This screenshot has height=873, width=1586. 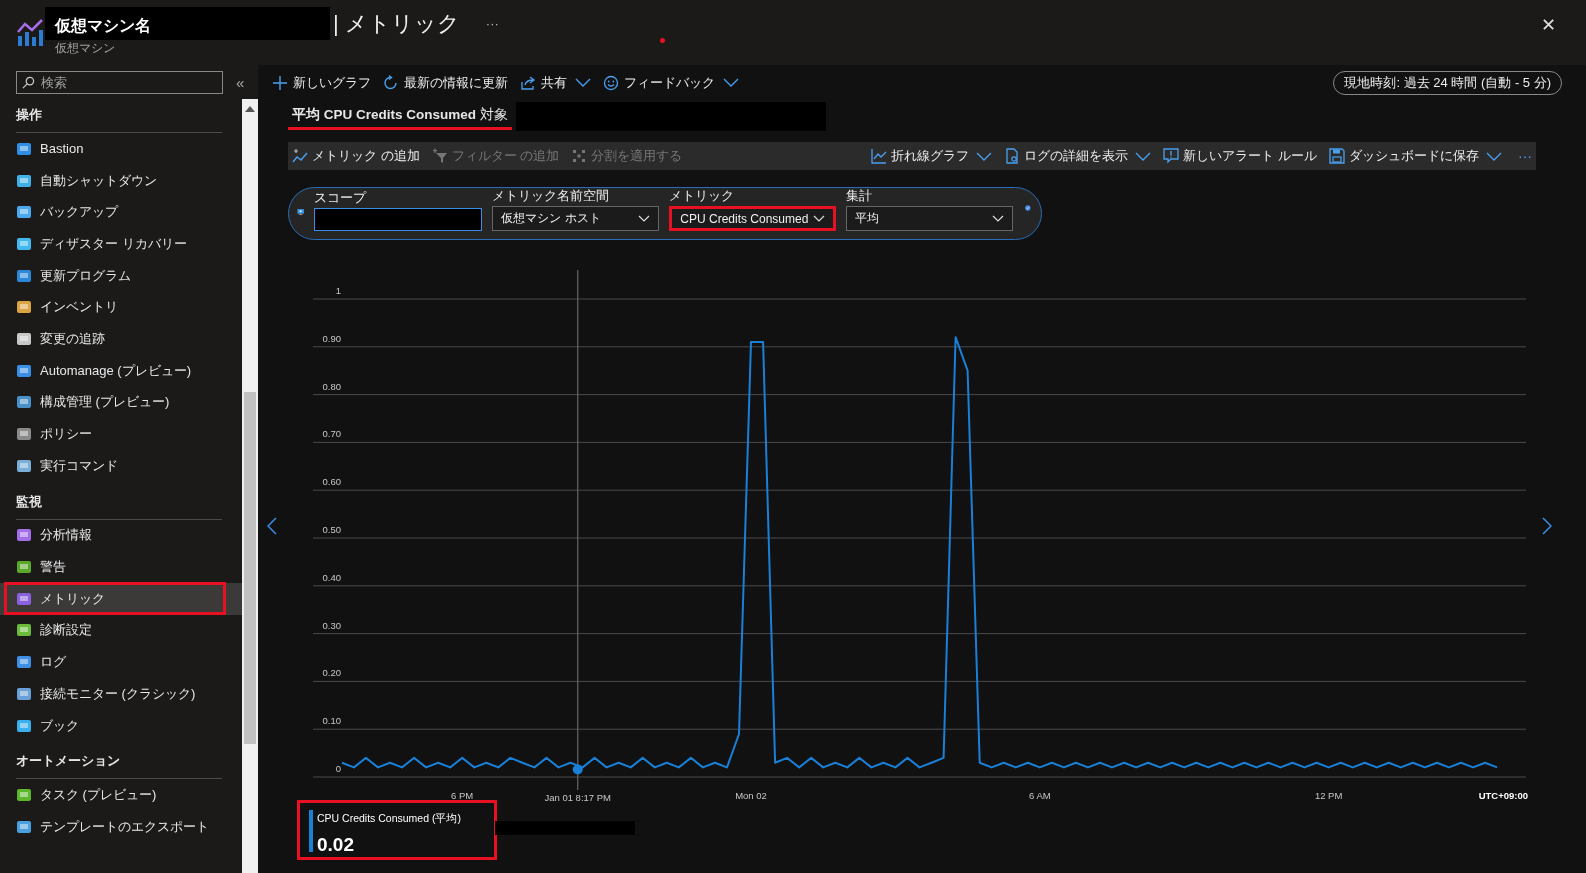 What do you see at coordinates (331, 482) in the screenshot?
I see `y-tick-label: 0.60` at bounding box center [331, 482].